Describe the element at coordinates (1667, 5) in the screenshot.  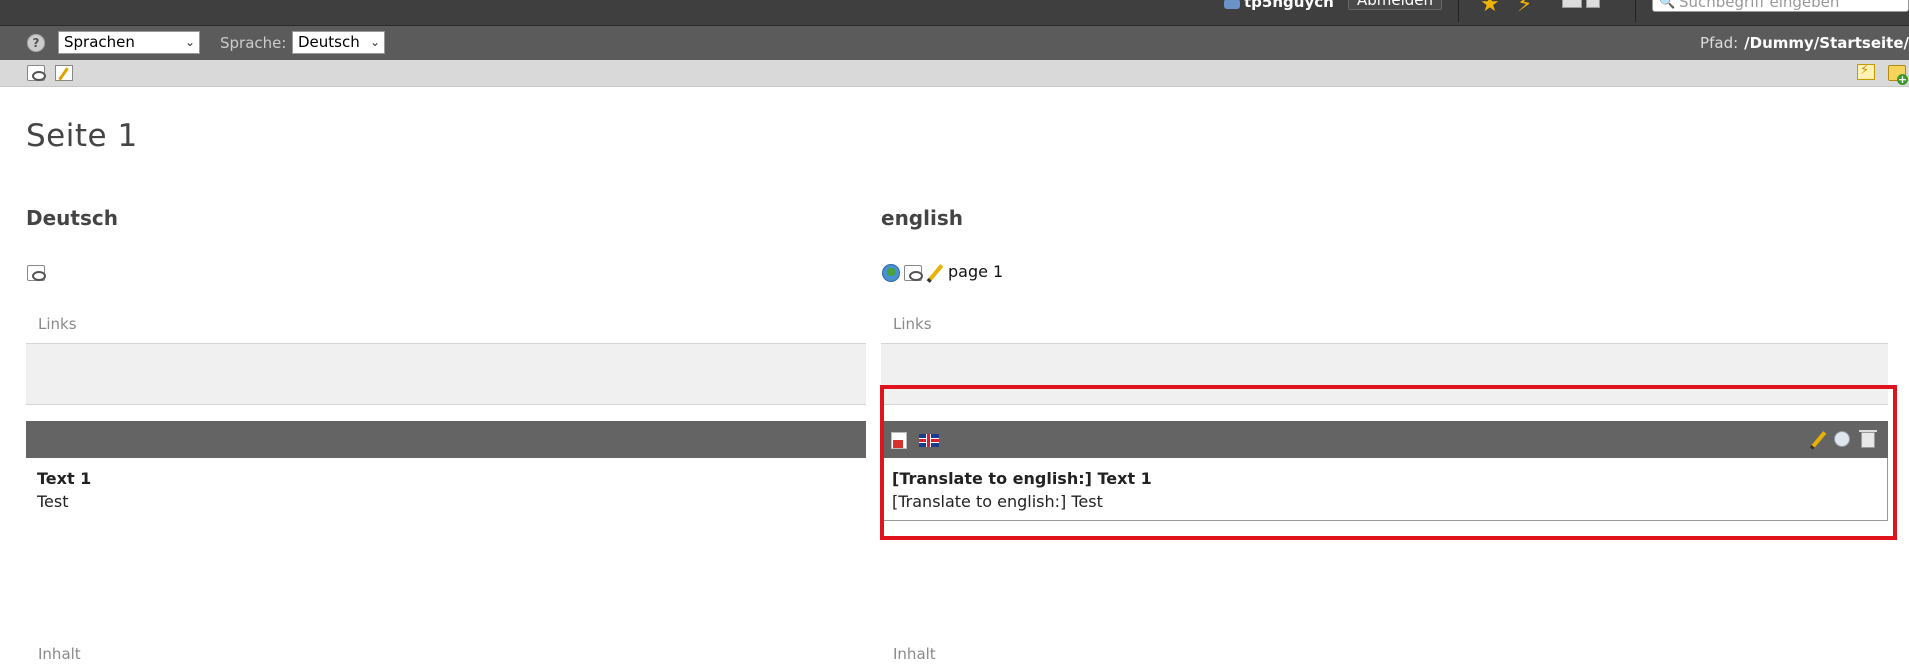
I see `search-icon: 🔍` at that location.